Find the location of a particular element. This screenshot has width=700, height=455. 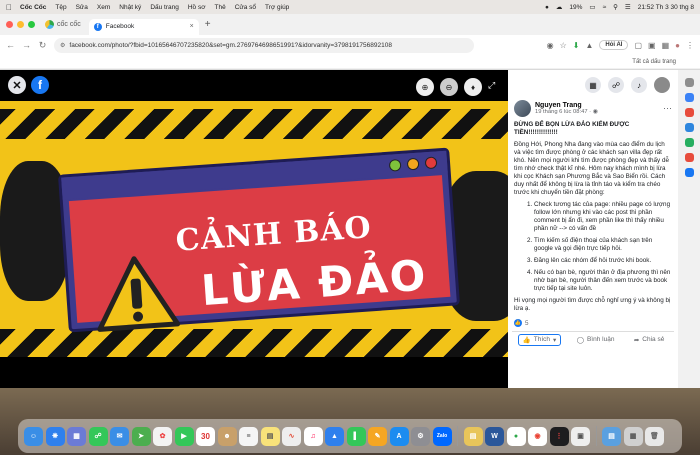

all-bookmarks-link: Tất cả dấu trang is located at coordinates (654, 62).